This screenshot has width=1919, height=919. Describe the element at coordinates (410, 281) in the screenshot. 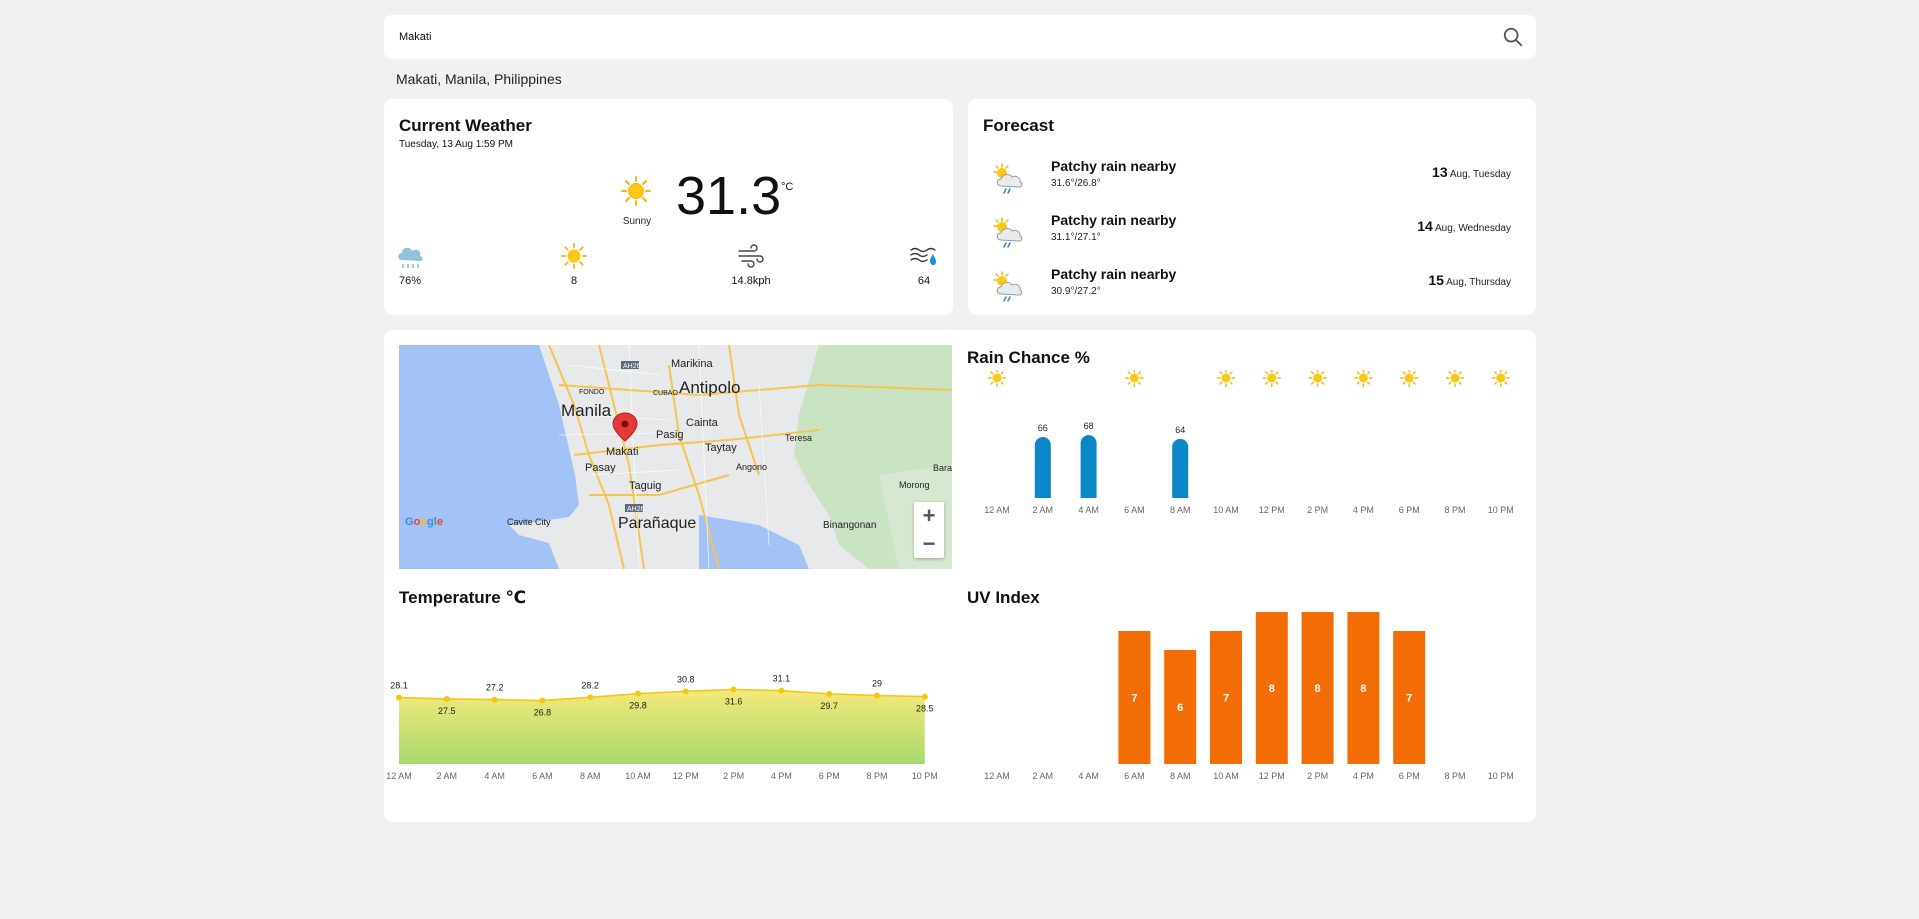

I see `humidity-value: 76%` at that location.